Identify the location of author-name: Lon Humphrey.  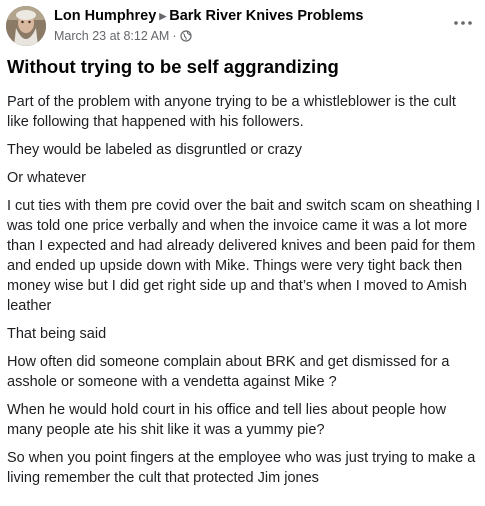
(105, 16).